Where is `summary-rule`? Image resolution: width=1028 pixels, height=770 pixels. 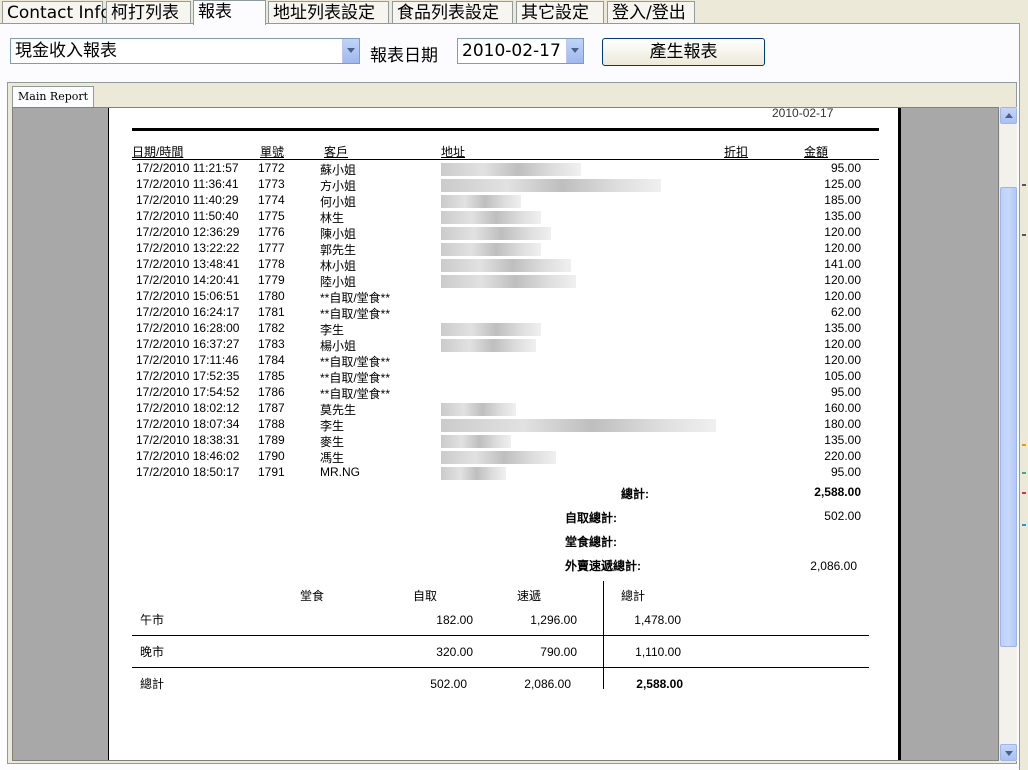
summary-rule is located at coordinates (500, 635).